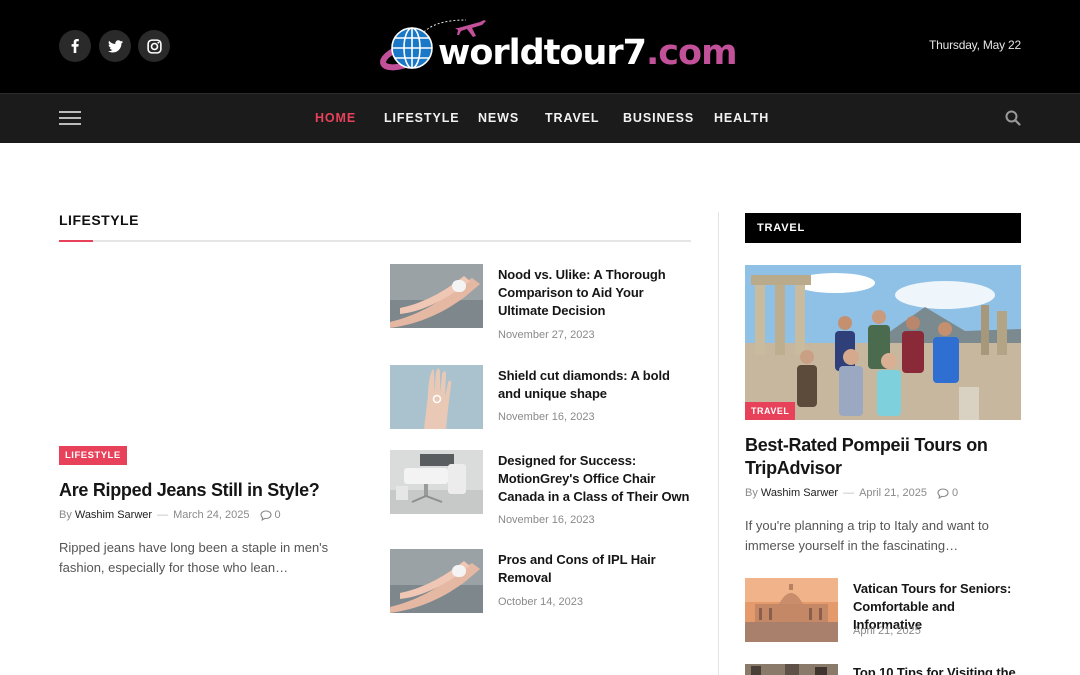 Image resolution: width=1080 pixels, height=675 pixels. Describe the element at coordinates (498, 118) in the screenshot. I see `nav-item-news: NEWS` at that location.